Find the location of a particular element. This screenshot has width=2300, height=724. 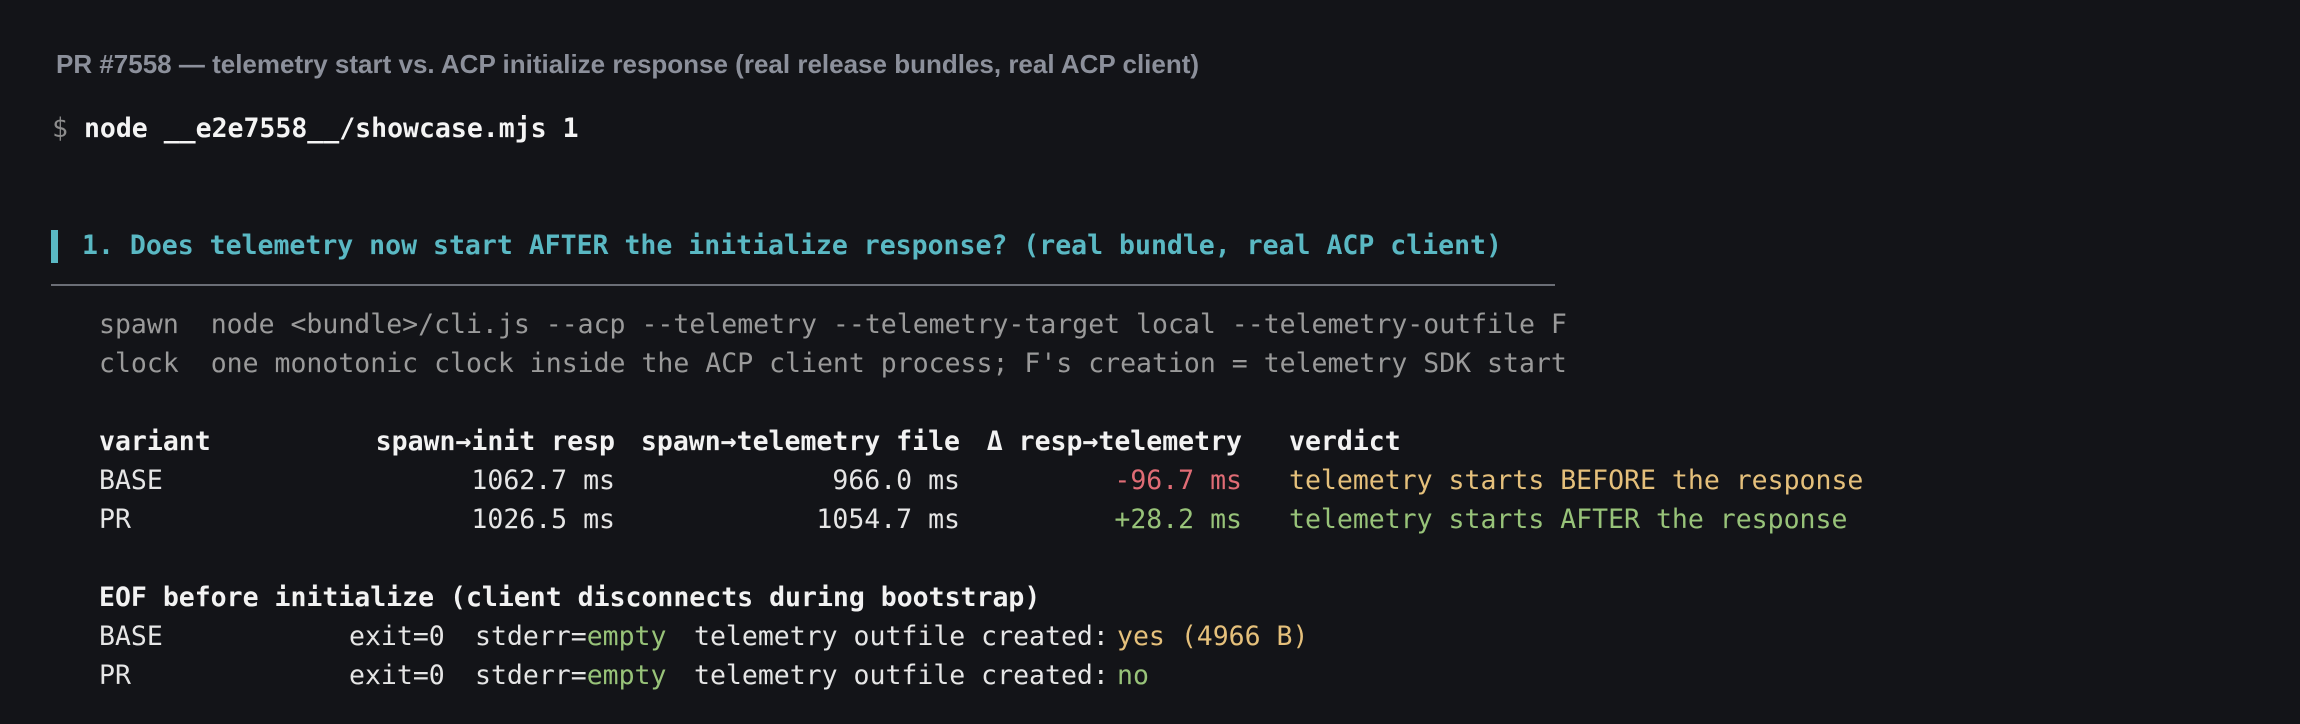

row-telemetry-file: 1054.7 ms is located at coordinates (888, 519).